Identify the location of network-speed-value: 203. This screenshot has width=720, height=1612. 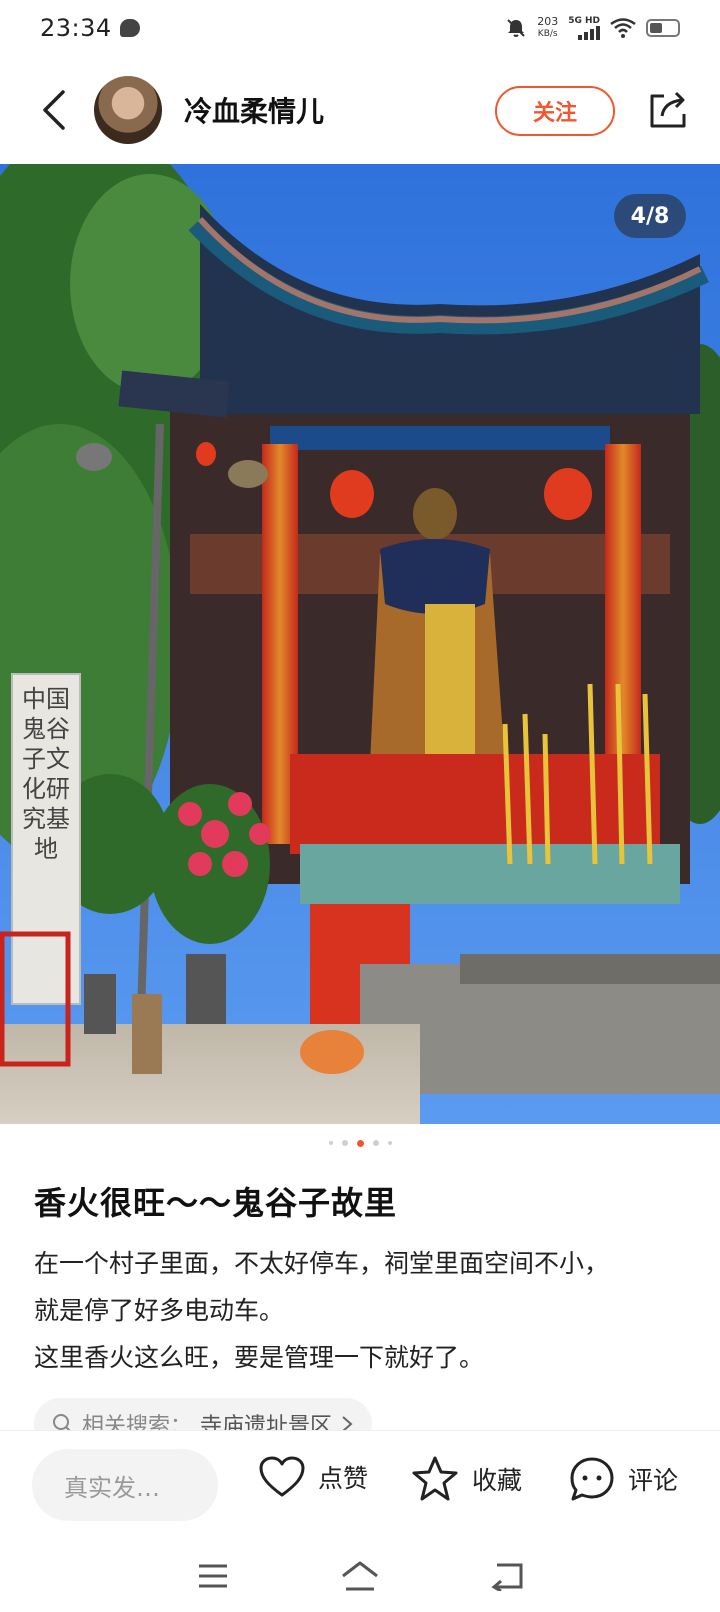
(548, 21).